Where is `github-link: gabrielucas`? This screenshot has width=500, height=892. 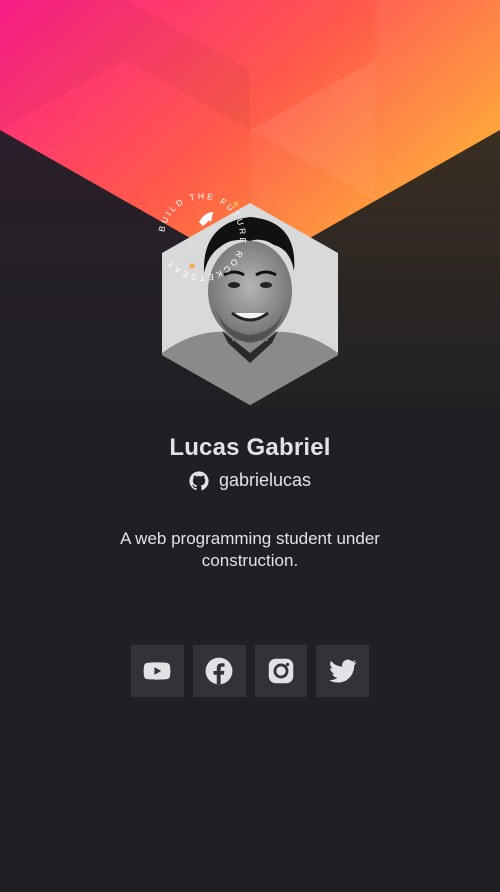
github-link: gabrielucas is located at coordinates (250, 480).